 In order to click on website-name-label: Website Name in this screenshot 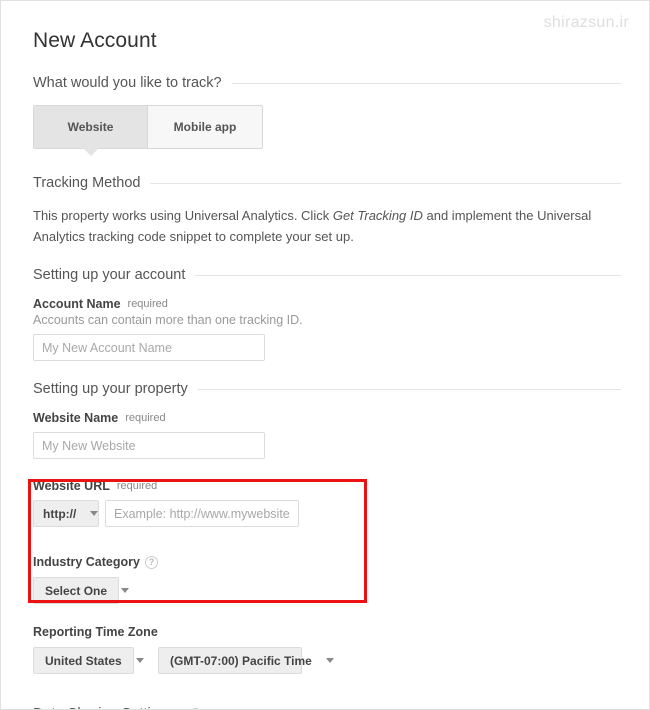, I will do `click(76, 418)`.